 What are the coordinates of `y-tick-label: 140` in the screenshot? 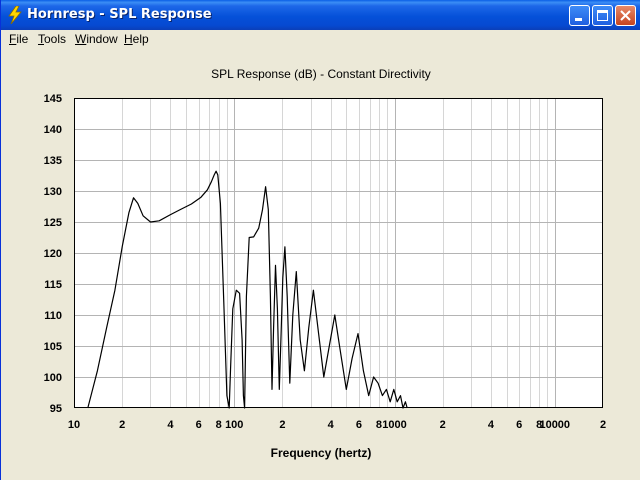 It's located at (53, 130).